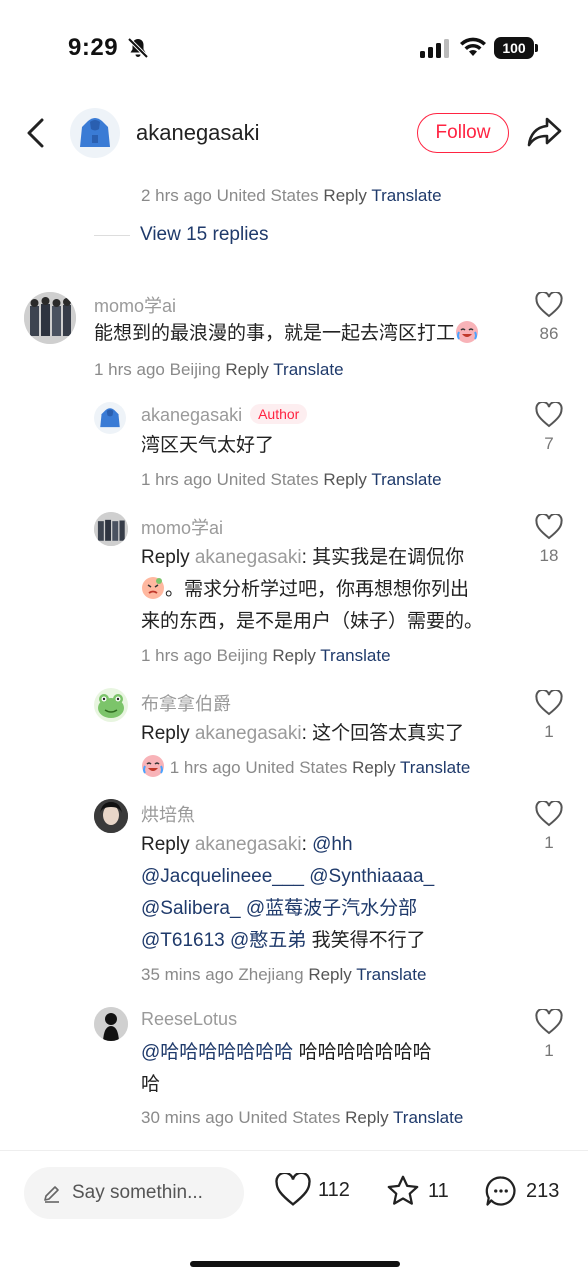  I want to click on profile-header: akanegasaki Follow, so click(294, 133).